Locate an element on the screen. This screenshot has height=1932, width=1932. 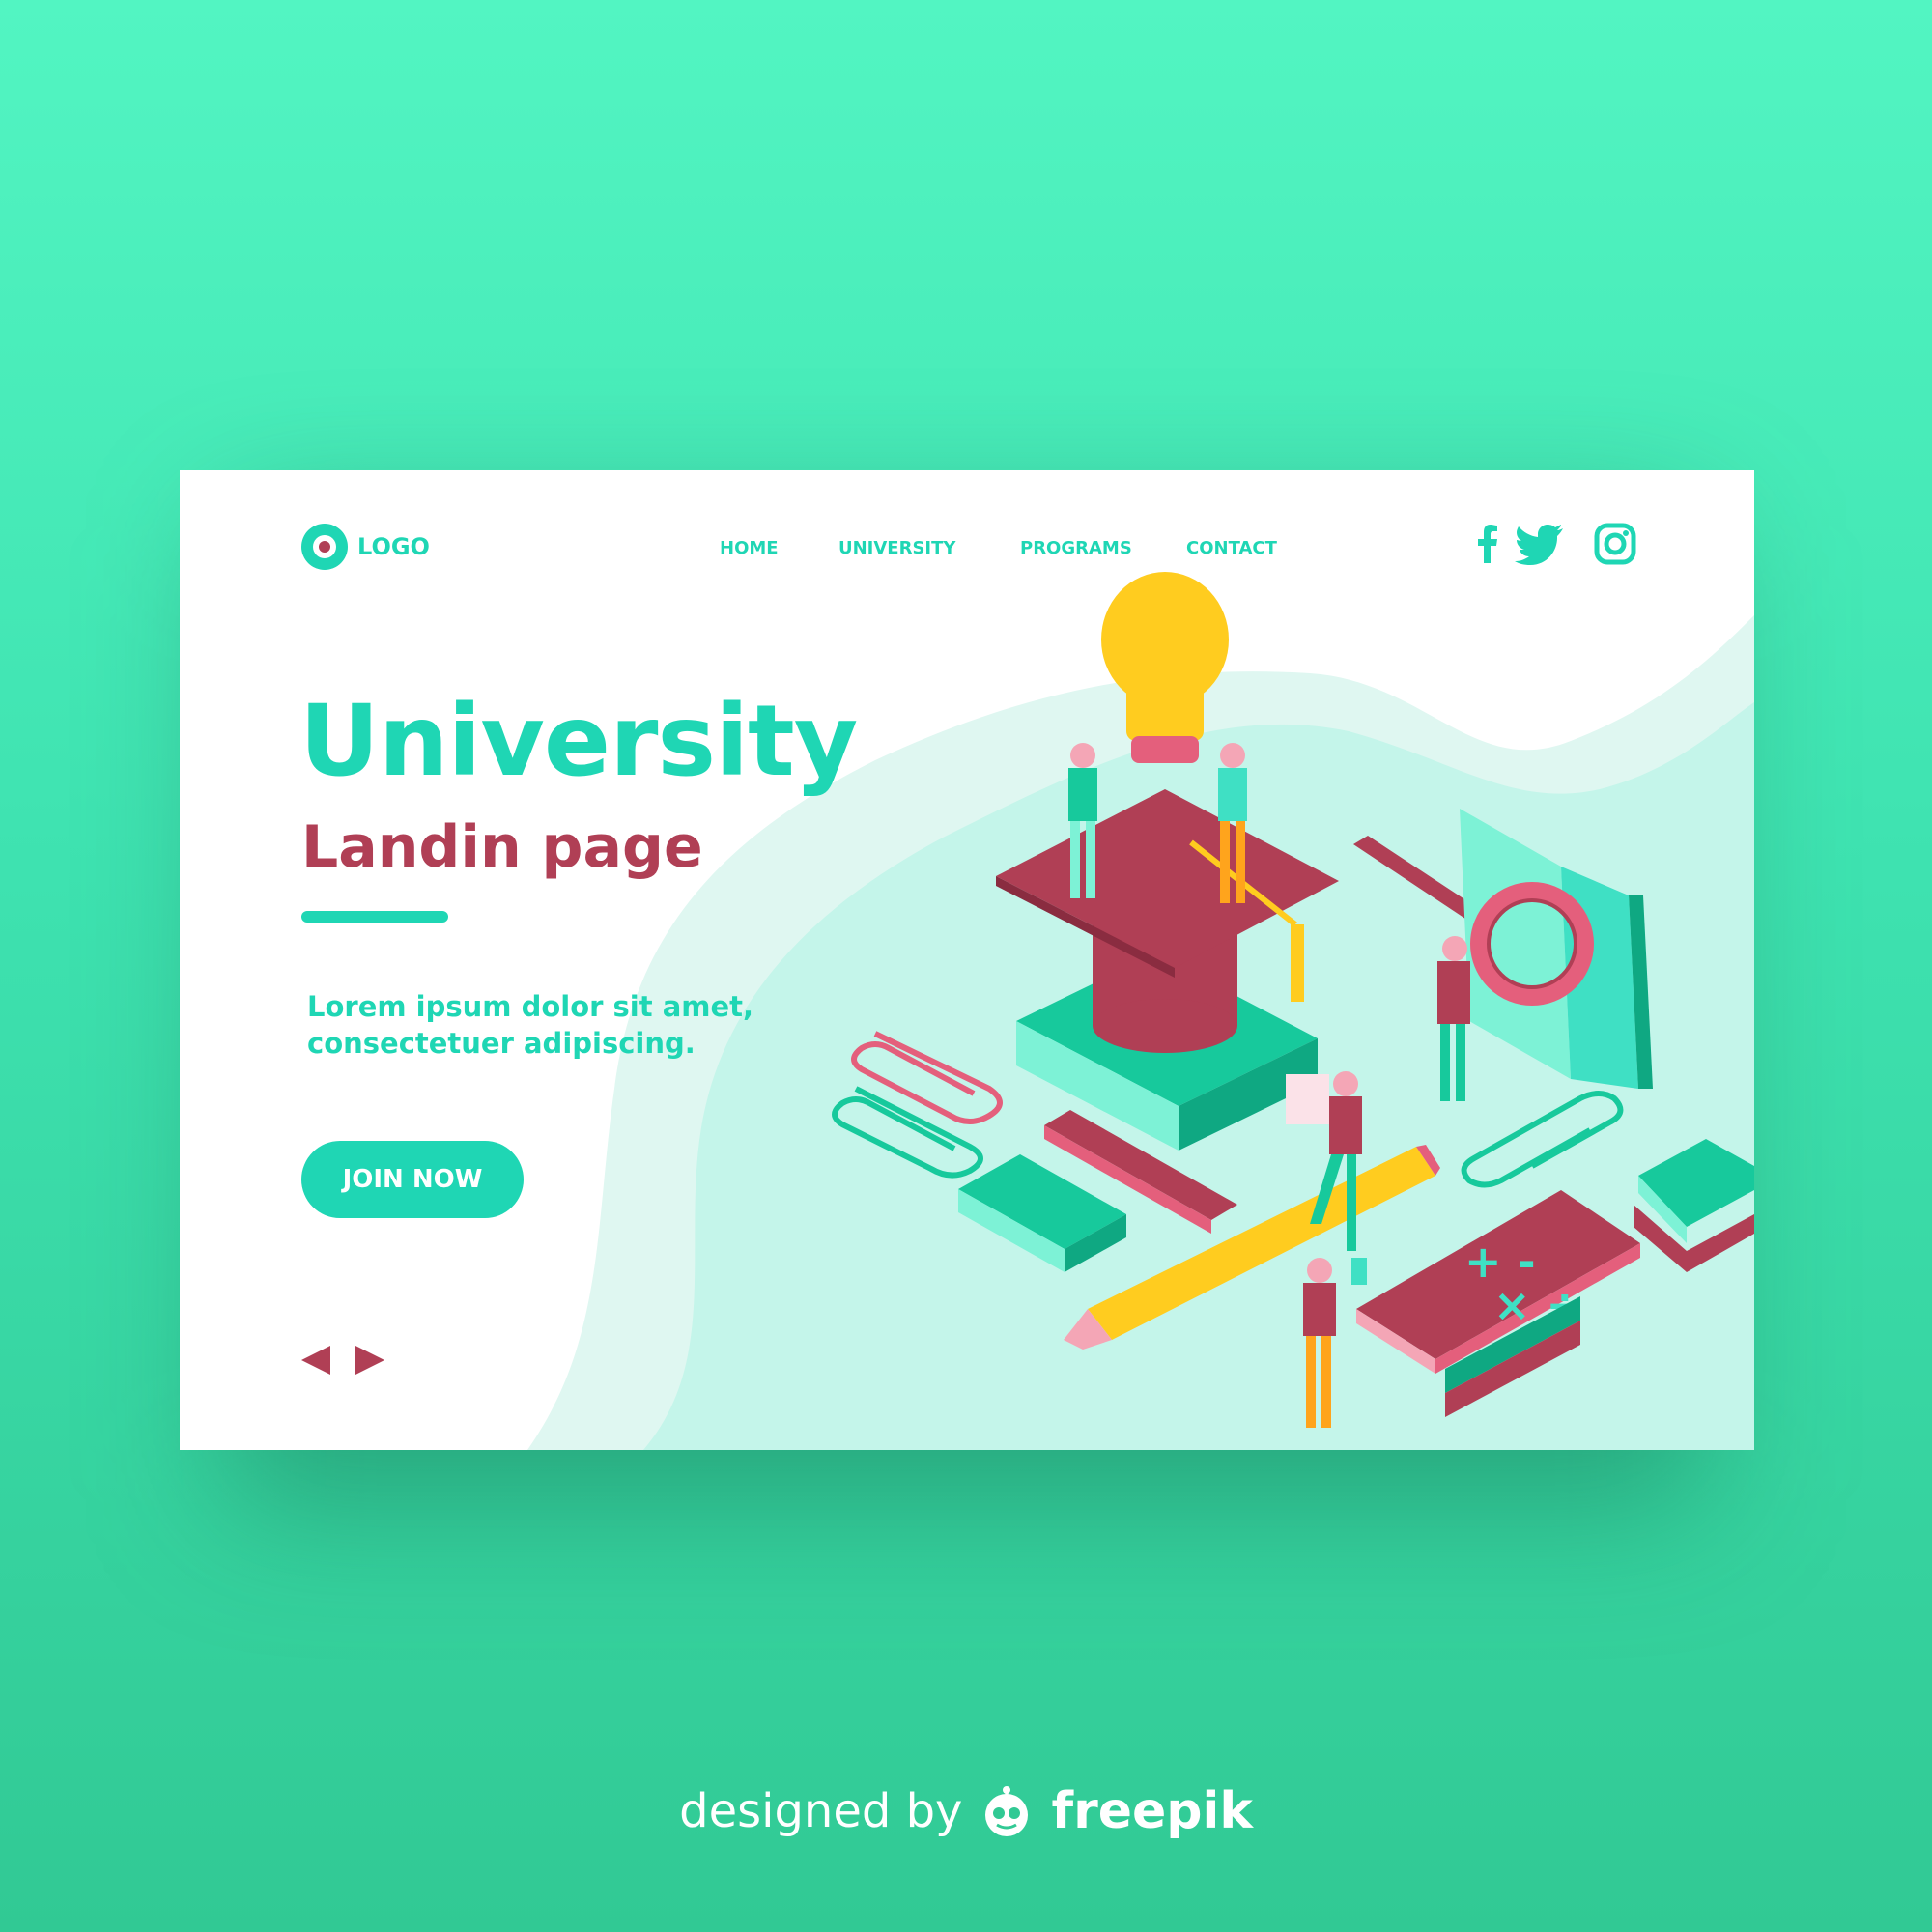
person-phone-illustration is located at coordinates (1335, 1343).